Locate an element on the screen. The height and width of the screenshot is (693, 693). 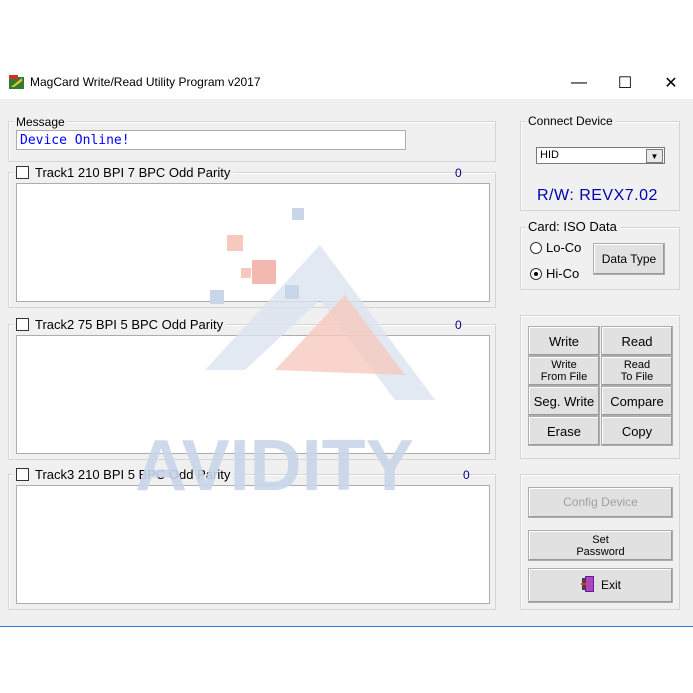
hico-radio is located at coordinates (536, 273).